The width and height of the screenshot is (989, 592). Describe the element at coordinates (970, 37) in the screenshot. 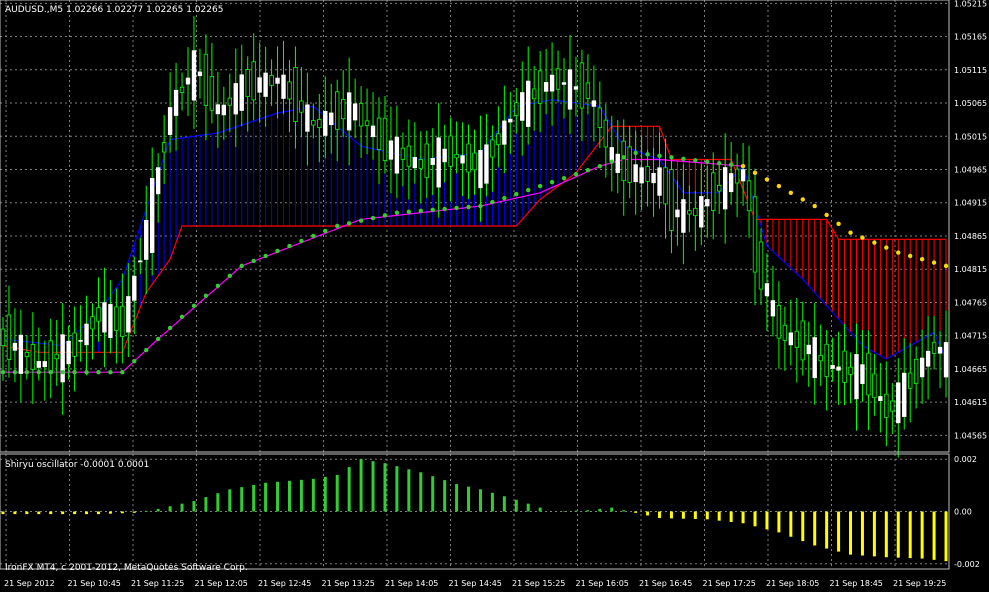

I see `price-tick-label: 1.05165` at that location.